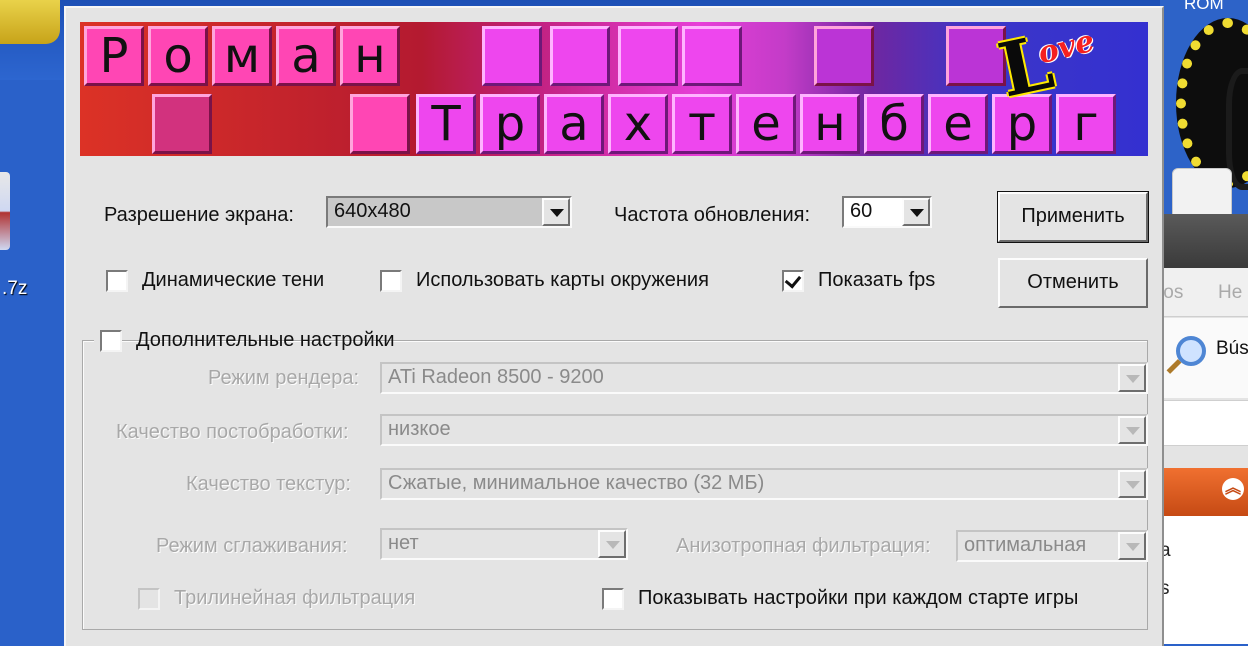  What do you see at coordinates (1204, 358) in the screenshot?
I see `background-search-row: Bús` at bounding box center [1204, 358].